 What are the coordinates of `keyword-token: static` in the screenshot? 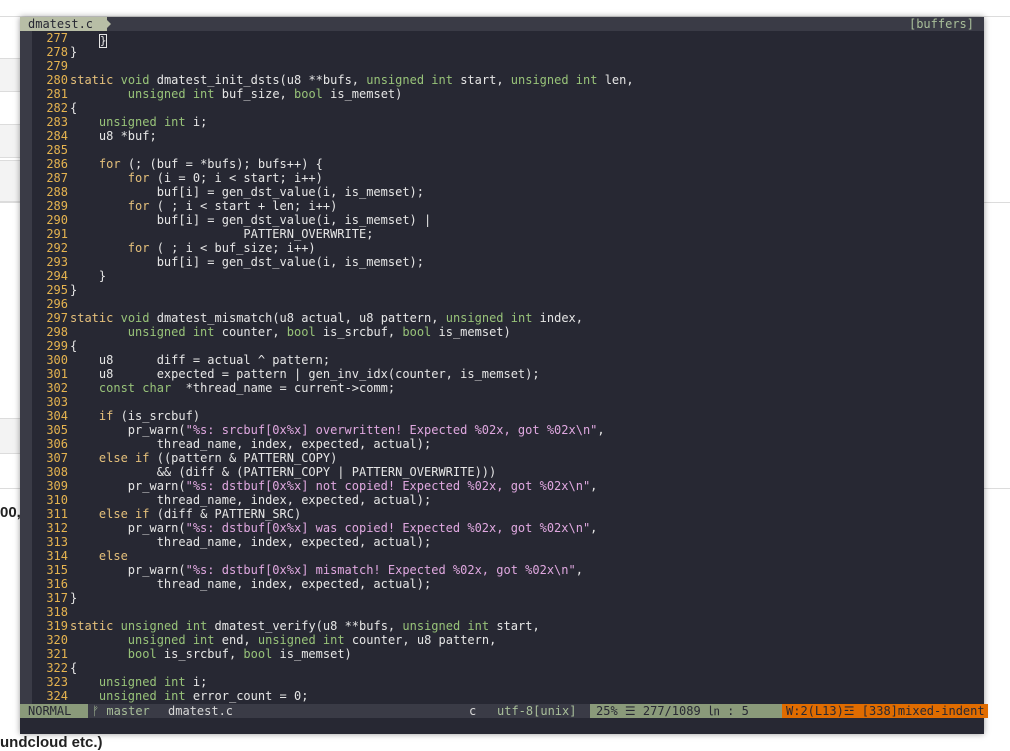 It's located at (92, 80).